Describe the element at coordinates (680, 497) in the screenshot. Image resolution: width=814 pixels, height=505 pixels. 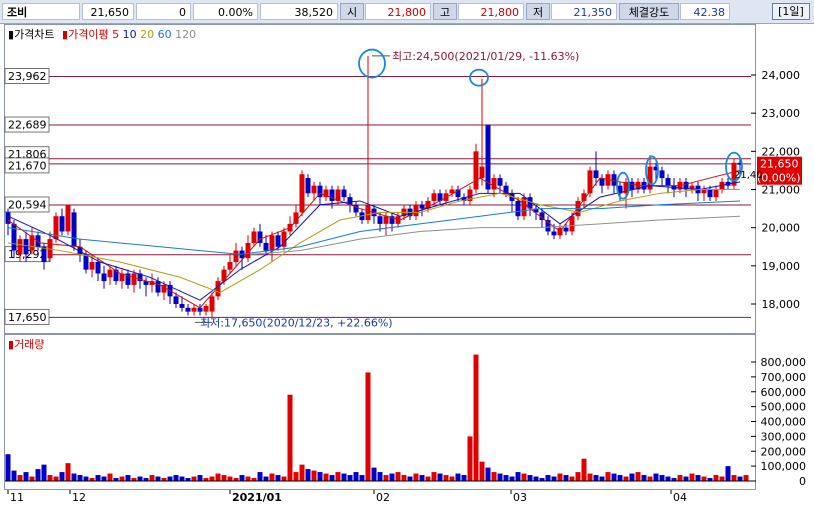
I see `x-axis-label: 04` at that location.